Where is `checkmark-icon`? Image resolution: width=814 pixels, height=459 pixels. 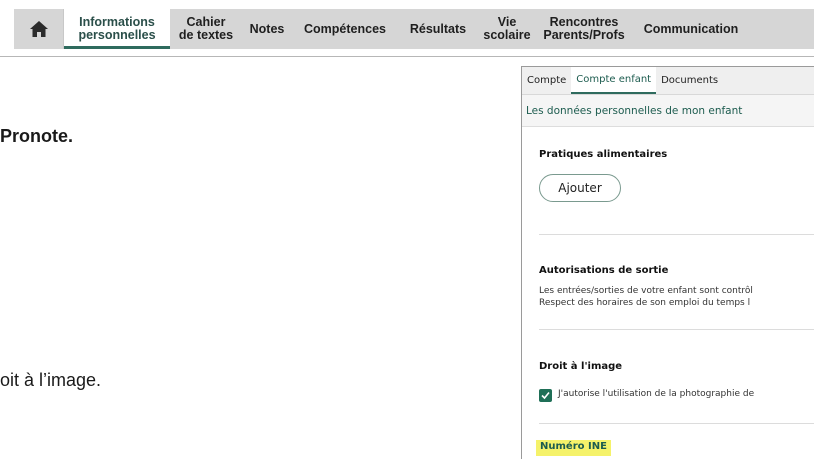 checkmark-icon is located at coordinates (545, 395).